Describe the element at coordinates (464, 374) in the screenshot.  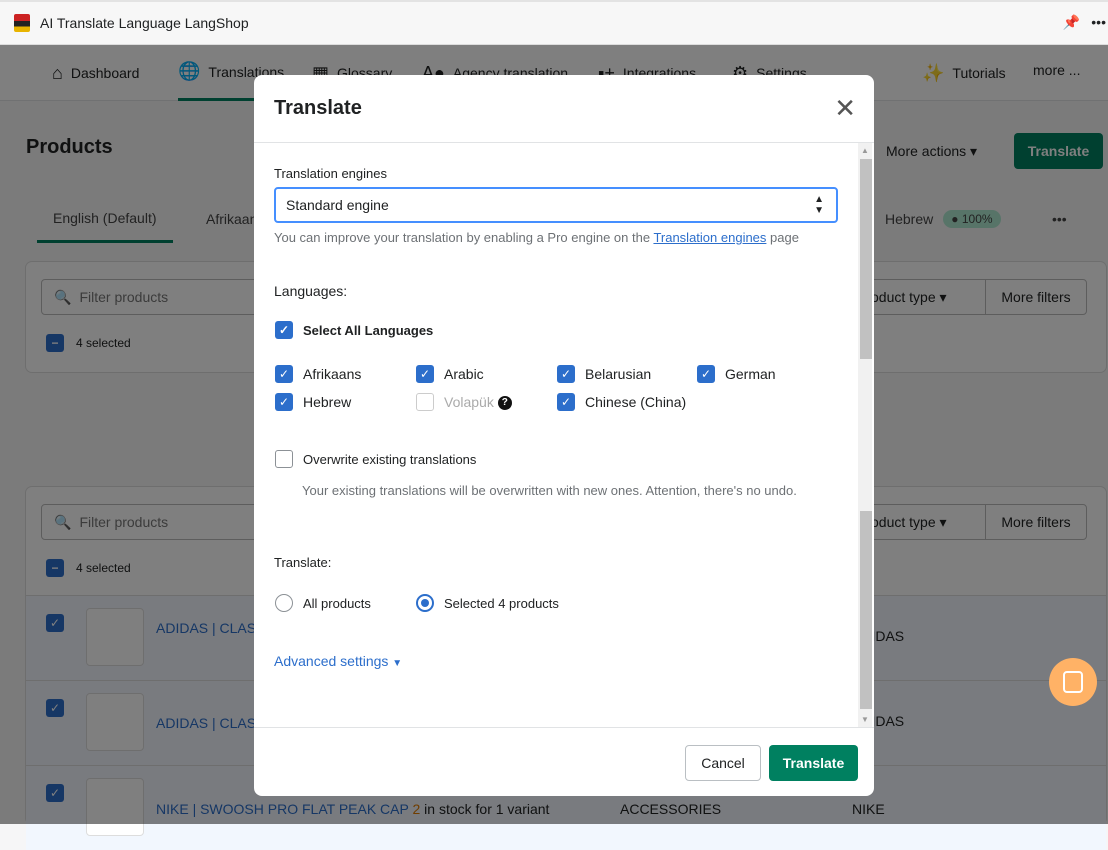
I see `lang-label: Arabic` at that location.